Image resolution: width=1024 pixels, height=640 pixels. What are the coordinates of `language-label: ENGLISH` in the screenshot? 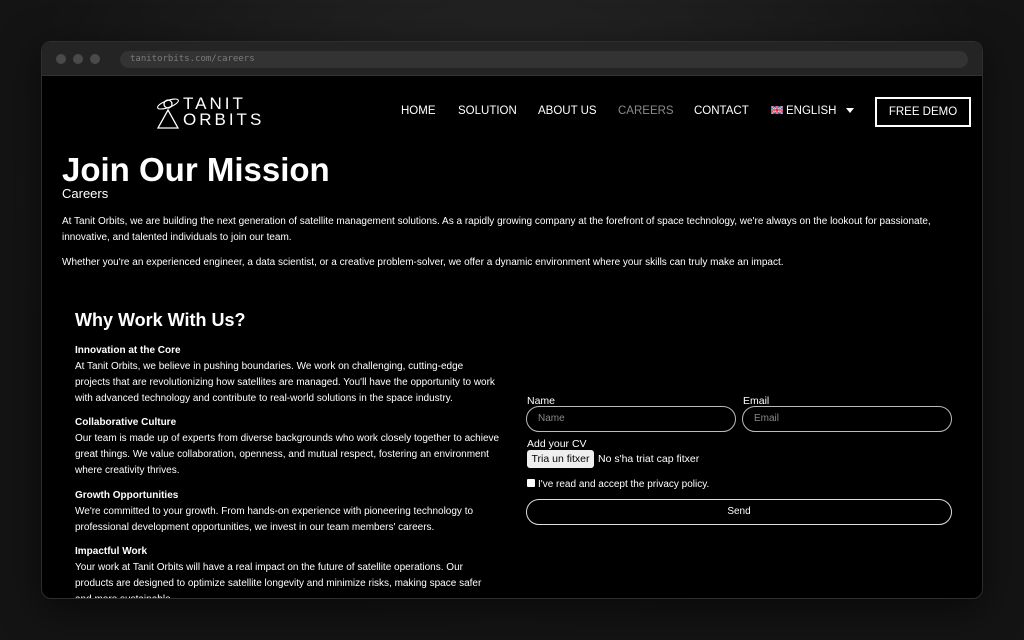 It's located at (811, 111).